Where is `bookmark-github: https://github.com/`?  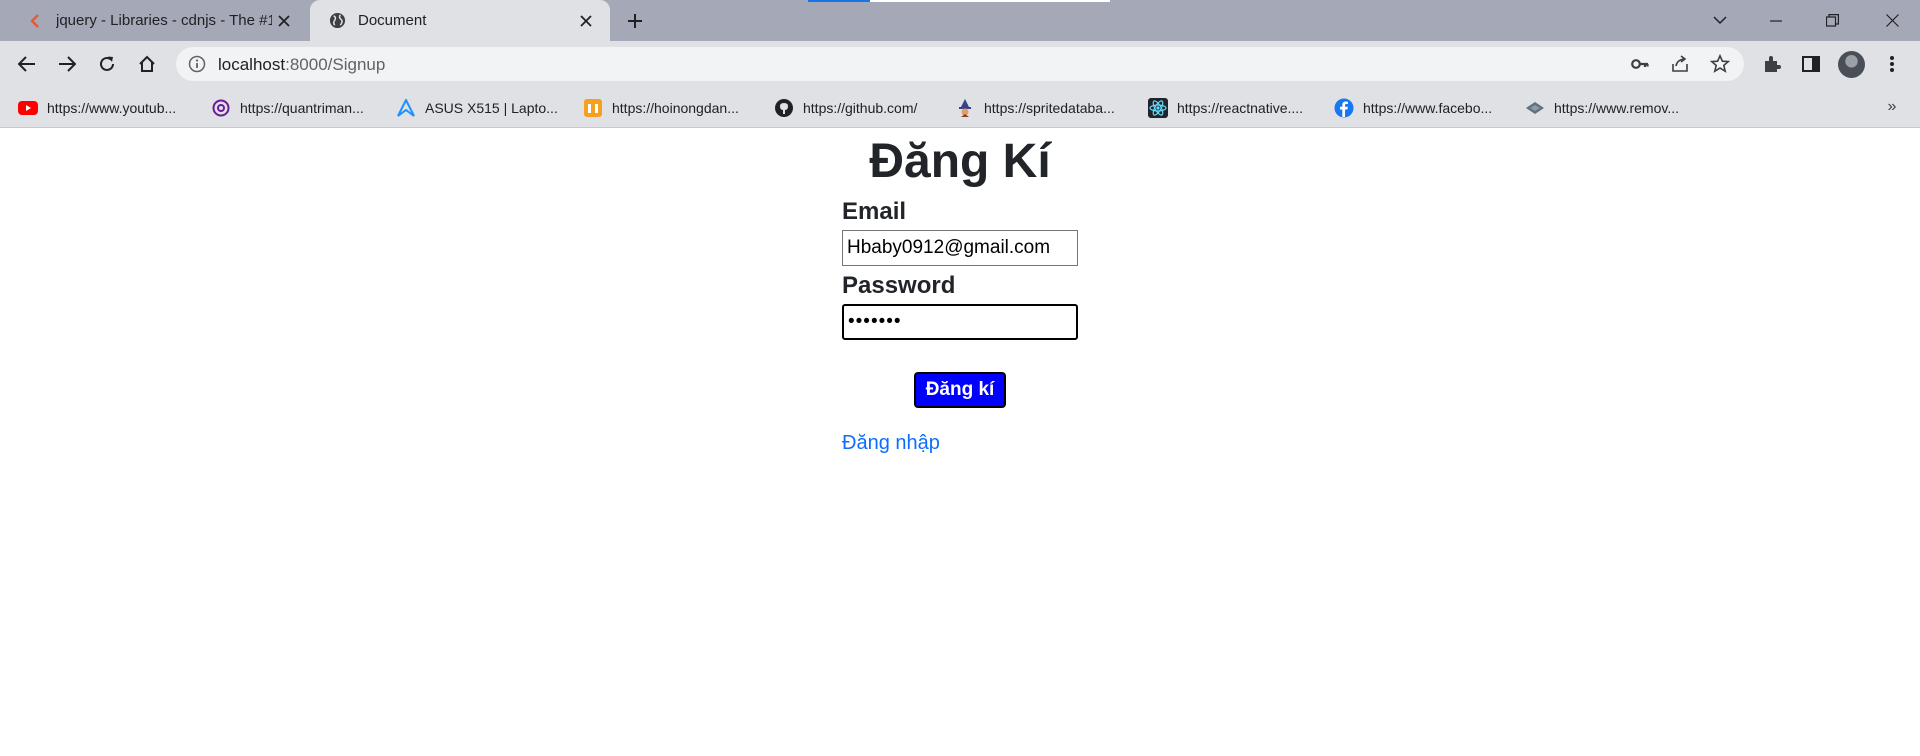 bookmark-github: https://github.com/ is located at coordinates (845, 108).